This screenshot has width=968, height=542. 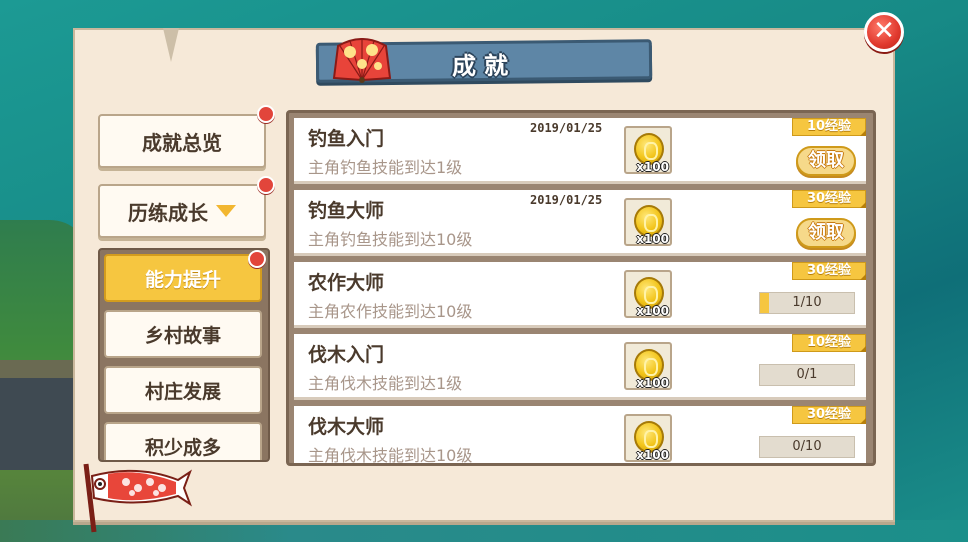 I want to click on submenu-item-village-development: 村庄发展, so click(x=183, y=390).